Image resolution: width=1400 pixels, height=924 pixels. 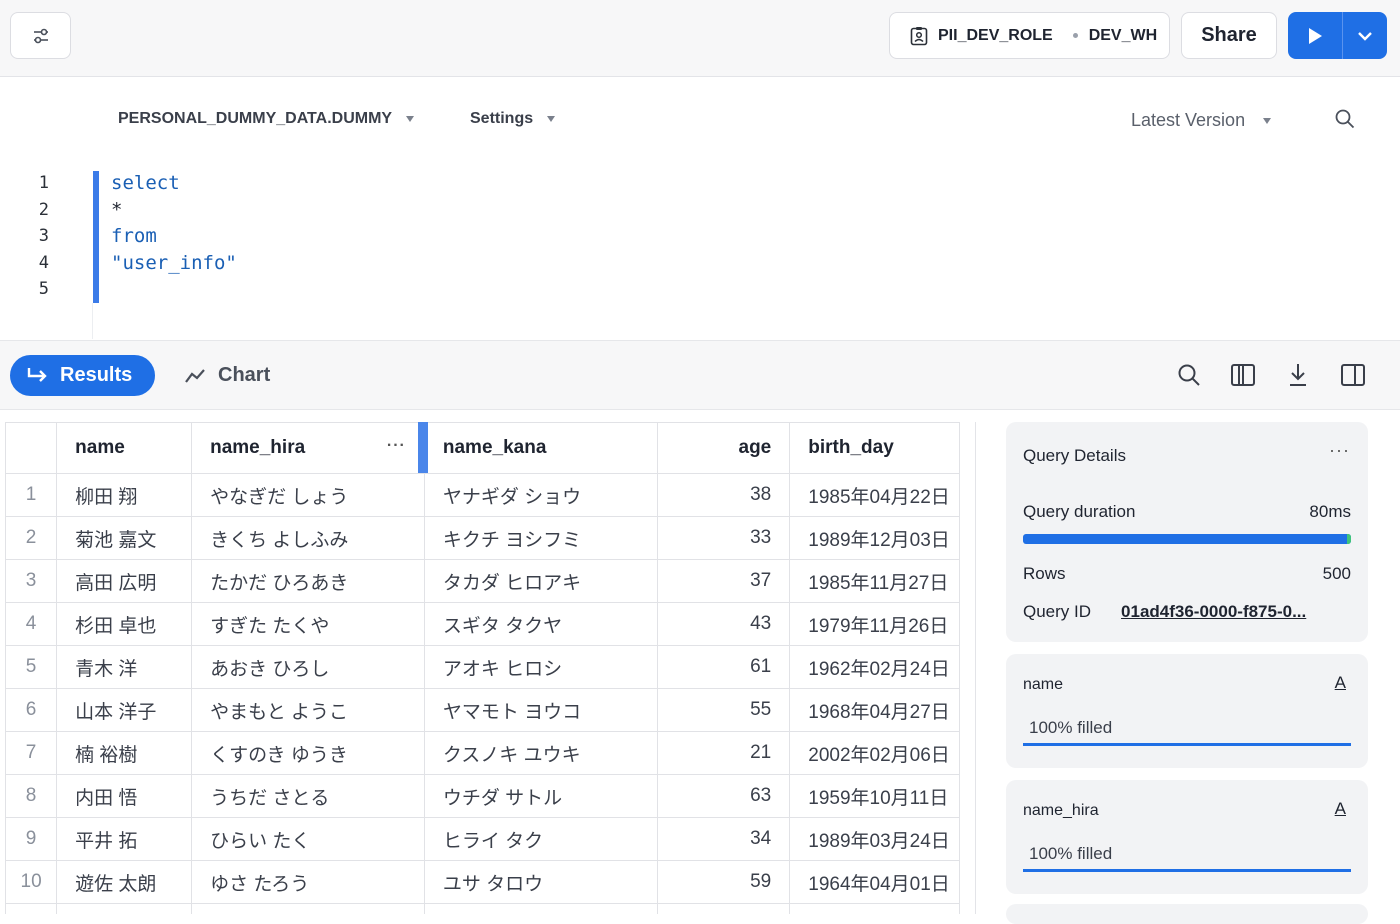 What do you see at coordinates (308, 710) in the screenshot?
I see `cell-name-hira: やまもと ようこ` at bounding box center [308, 710].